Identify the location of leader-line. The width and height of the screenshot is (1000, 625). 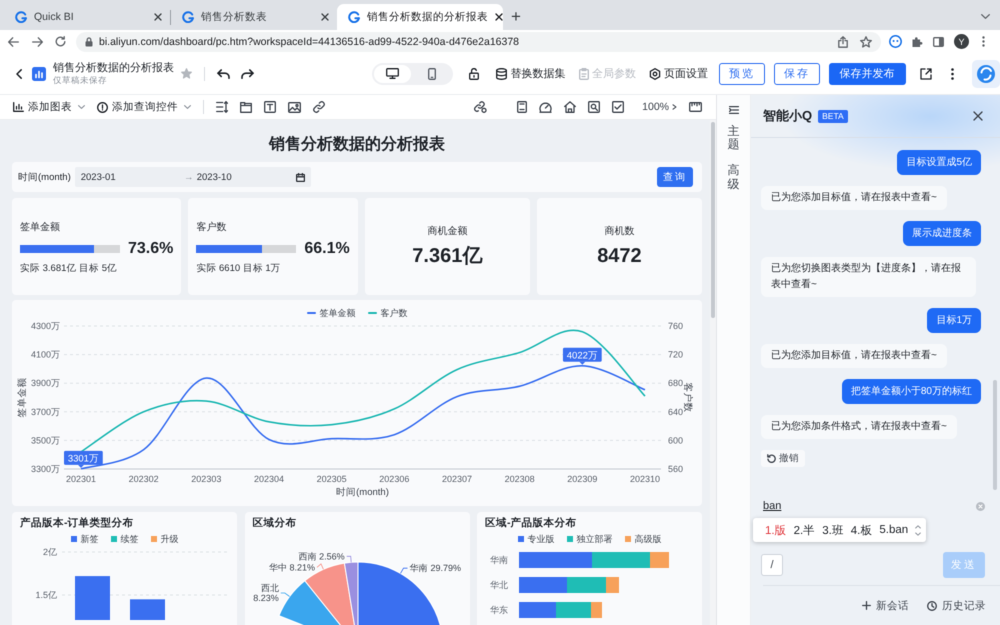
(285, 594).